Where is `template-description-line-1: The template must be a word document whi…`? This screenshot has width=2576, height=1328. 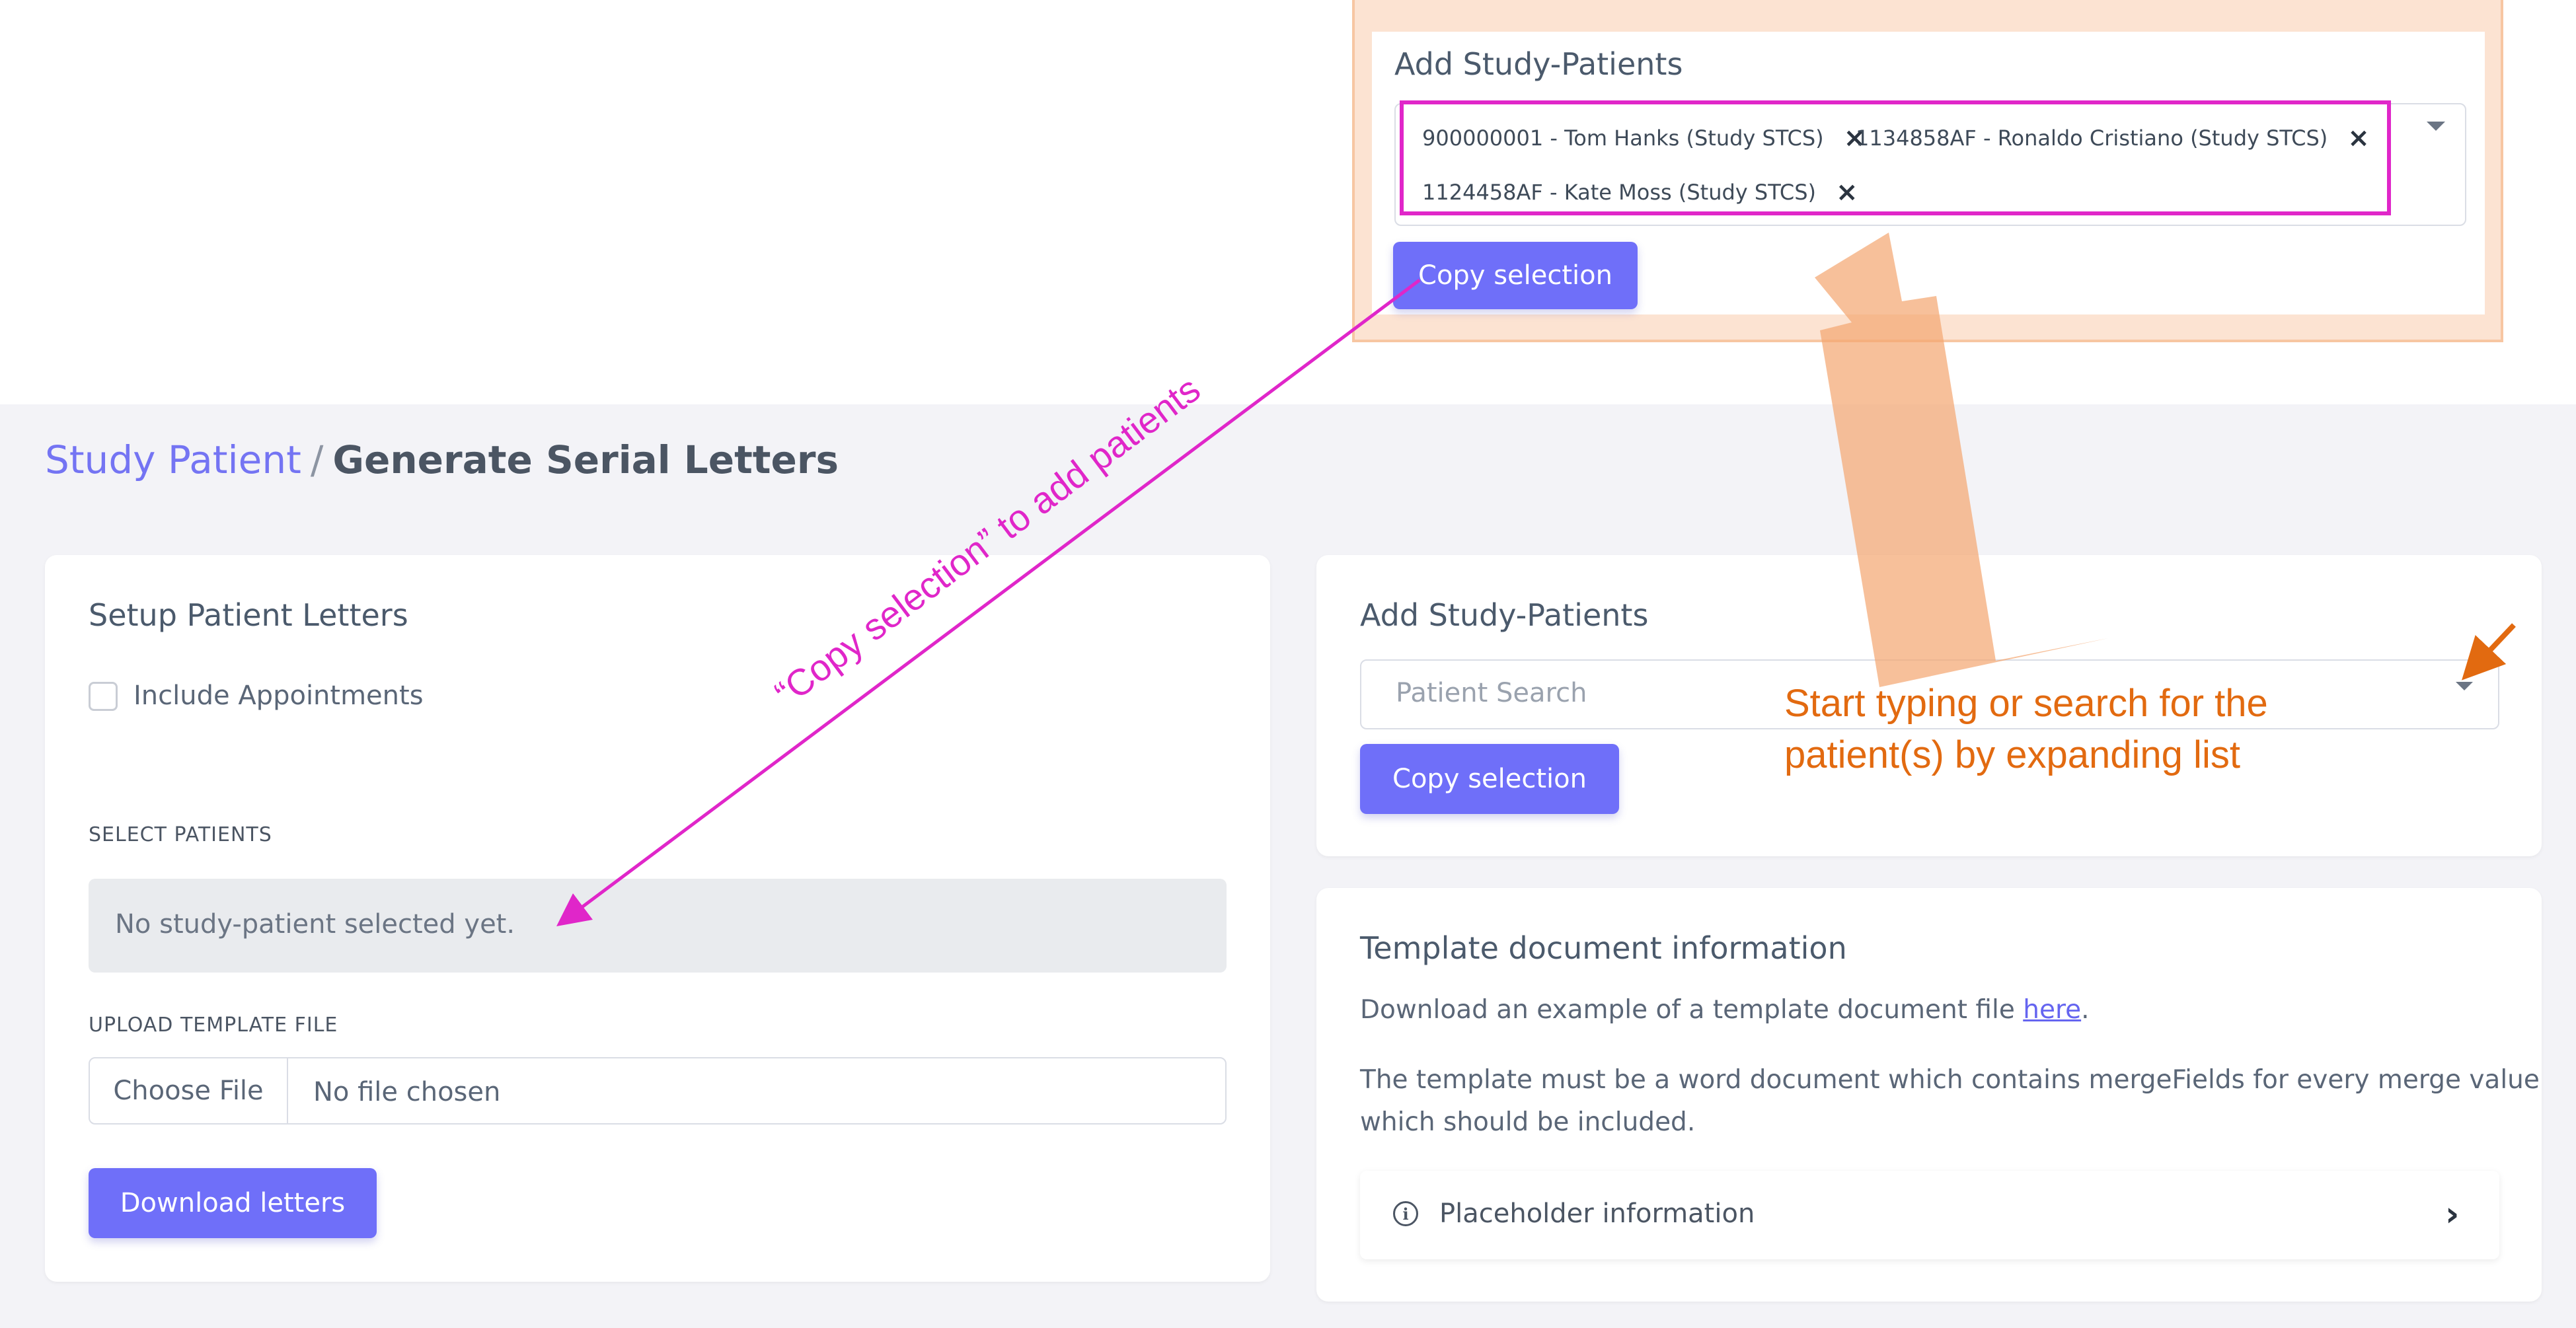
template-description-line-1: The template must be a word document whi… is located at coordinates (1950, 1080).